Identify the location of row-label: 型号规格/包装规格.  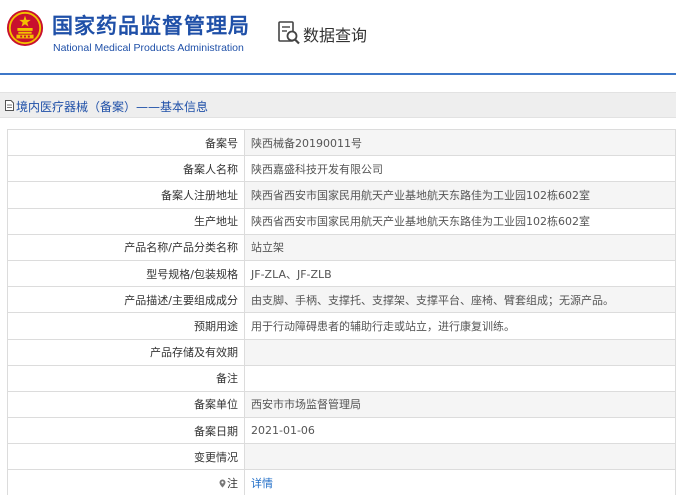
(126, 273).